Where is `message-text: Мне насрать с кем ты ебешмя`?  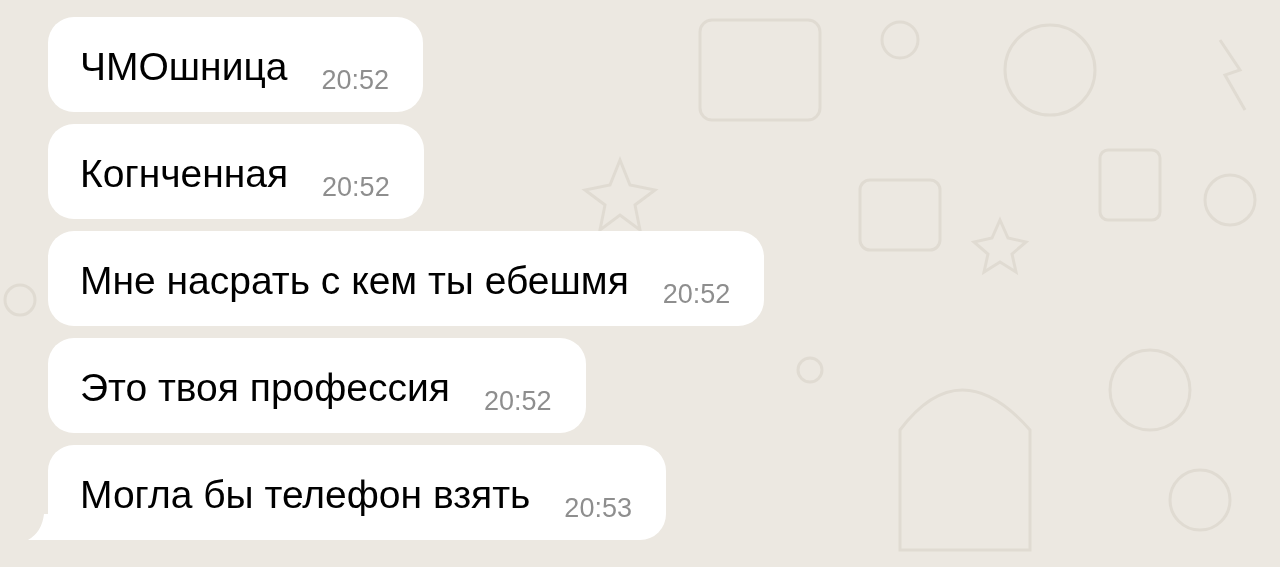 message-text: Мне насрать с кем ты ебешмя is located at coordinates (354, 281).